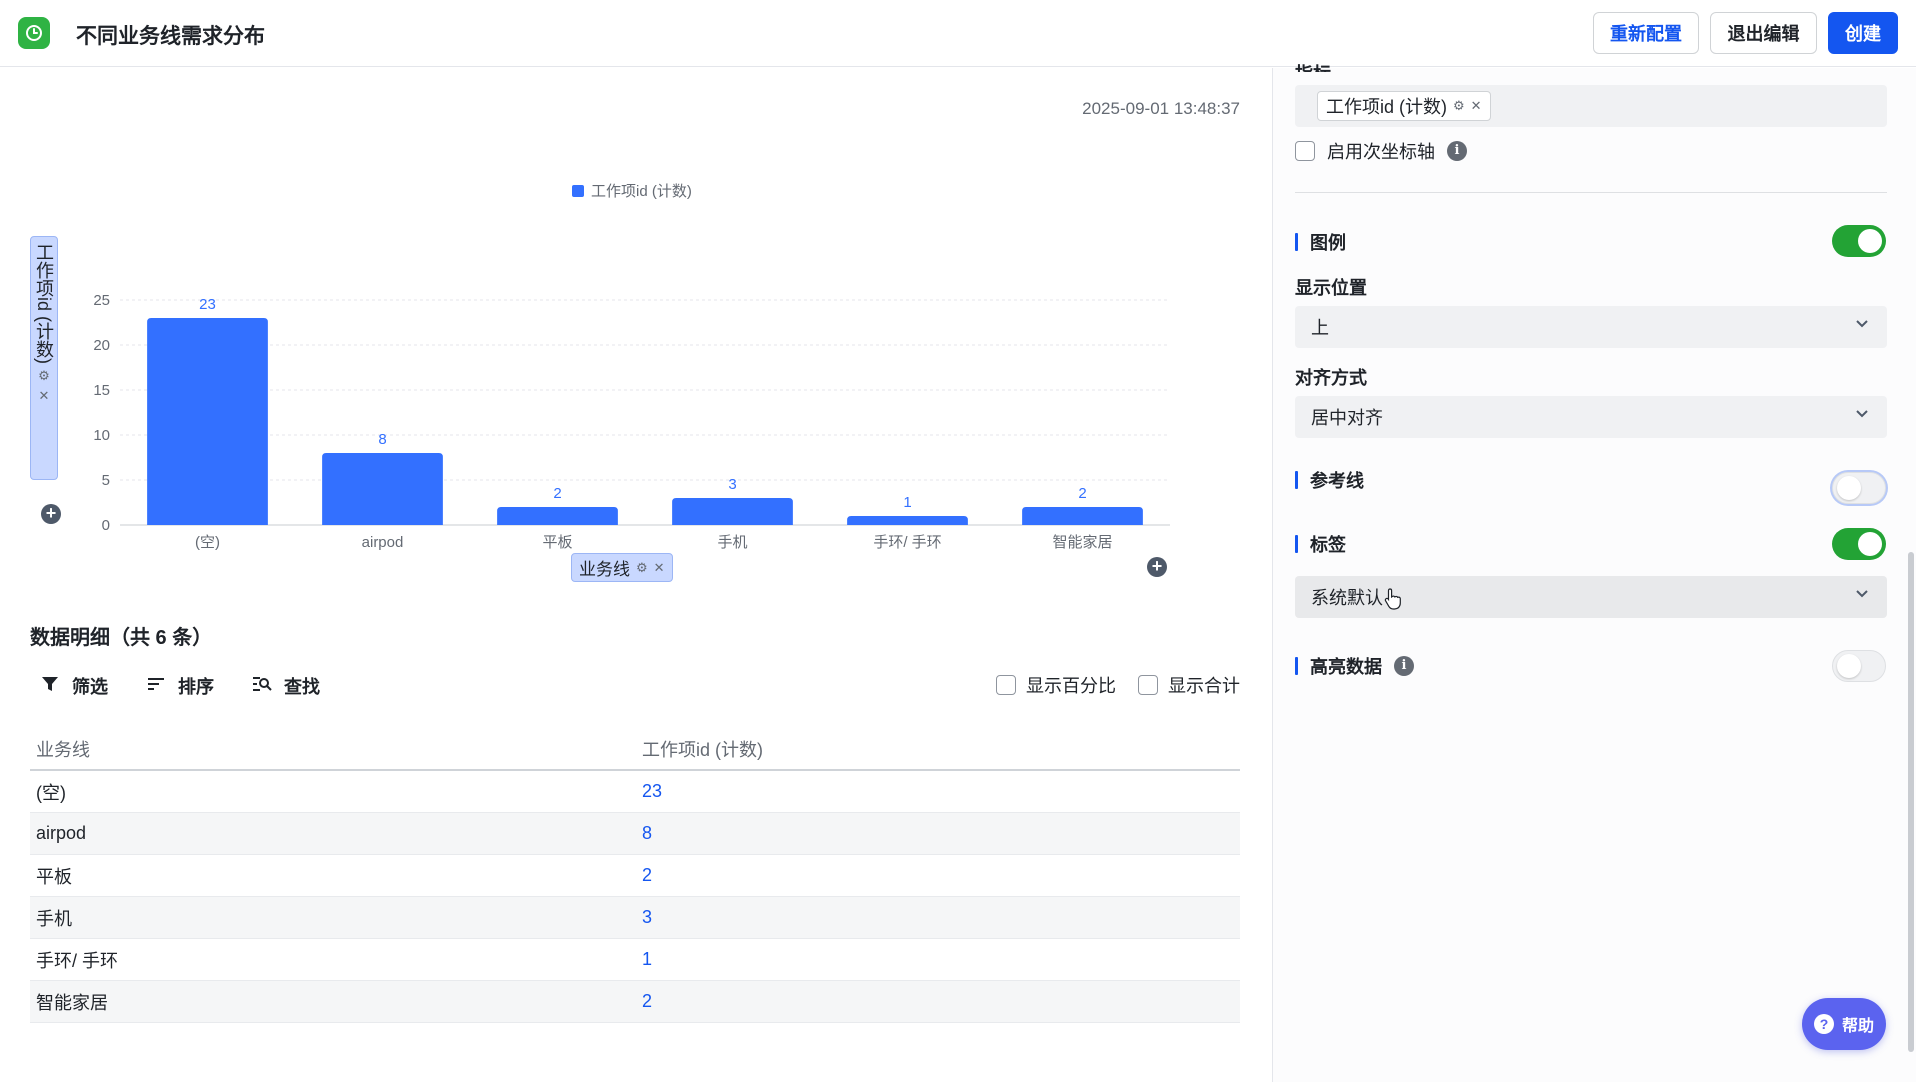 Image resolution: width=1916 pixels, height=1082 pixels. What do you see at coordinates (72, 1002) in the screenshot?
I see `cell-line: 智能家居` at bounding box center [72, 1002].